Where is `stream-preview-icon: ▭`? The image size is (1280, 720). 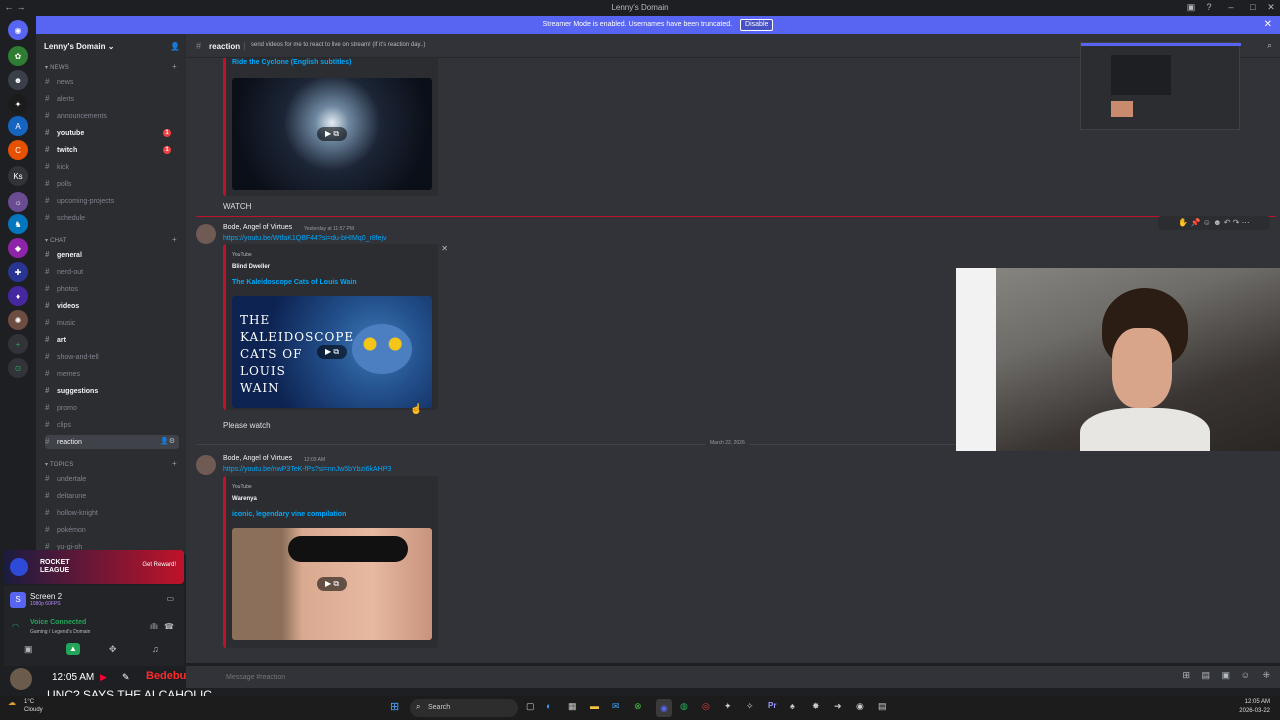 stream-preview-icon: ▭ is located at coordinates (170, 598).